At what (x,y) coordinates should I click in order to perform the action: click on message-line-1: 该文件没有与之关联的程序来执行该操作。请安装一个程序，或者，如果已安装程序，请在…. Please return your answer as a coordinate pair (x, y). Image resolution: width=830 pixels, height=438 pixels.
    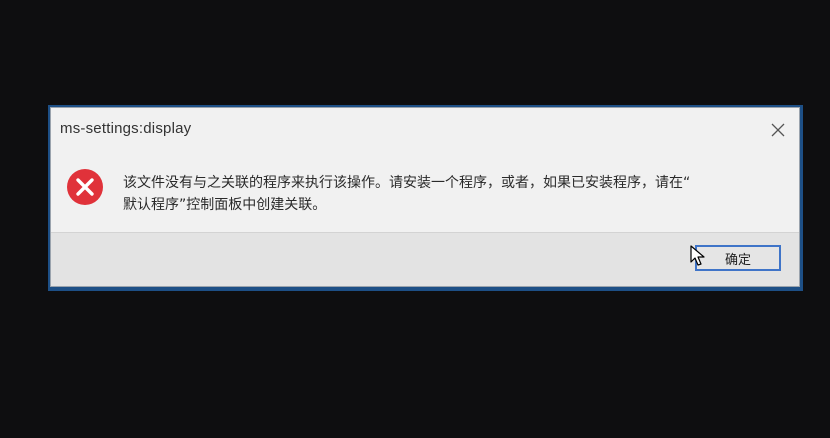
    Looking at the image, I should click on (407, 183).